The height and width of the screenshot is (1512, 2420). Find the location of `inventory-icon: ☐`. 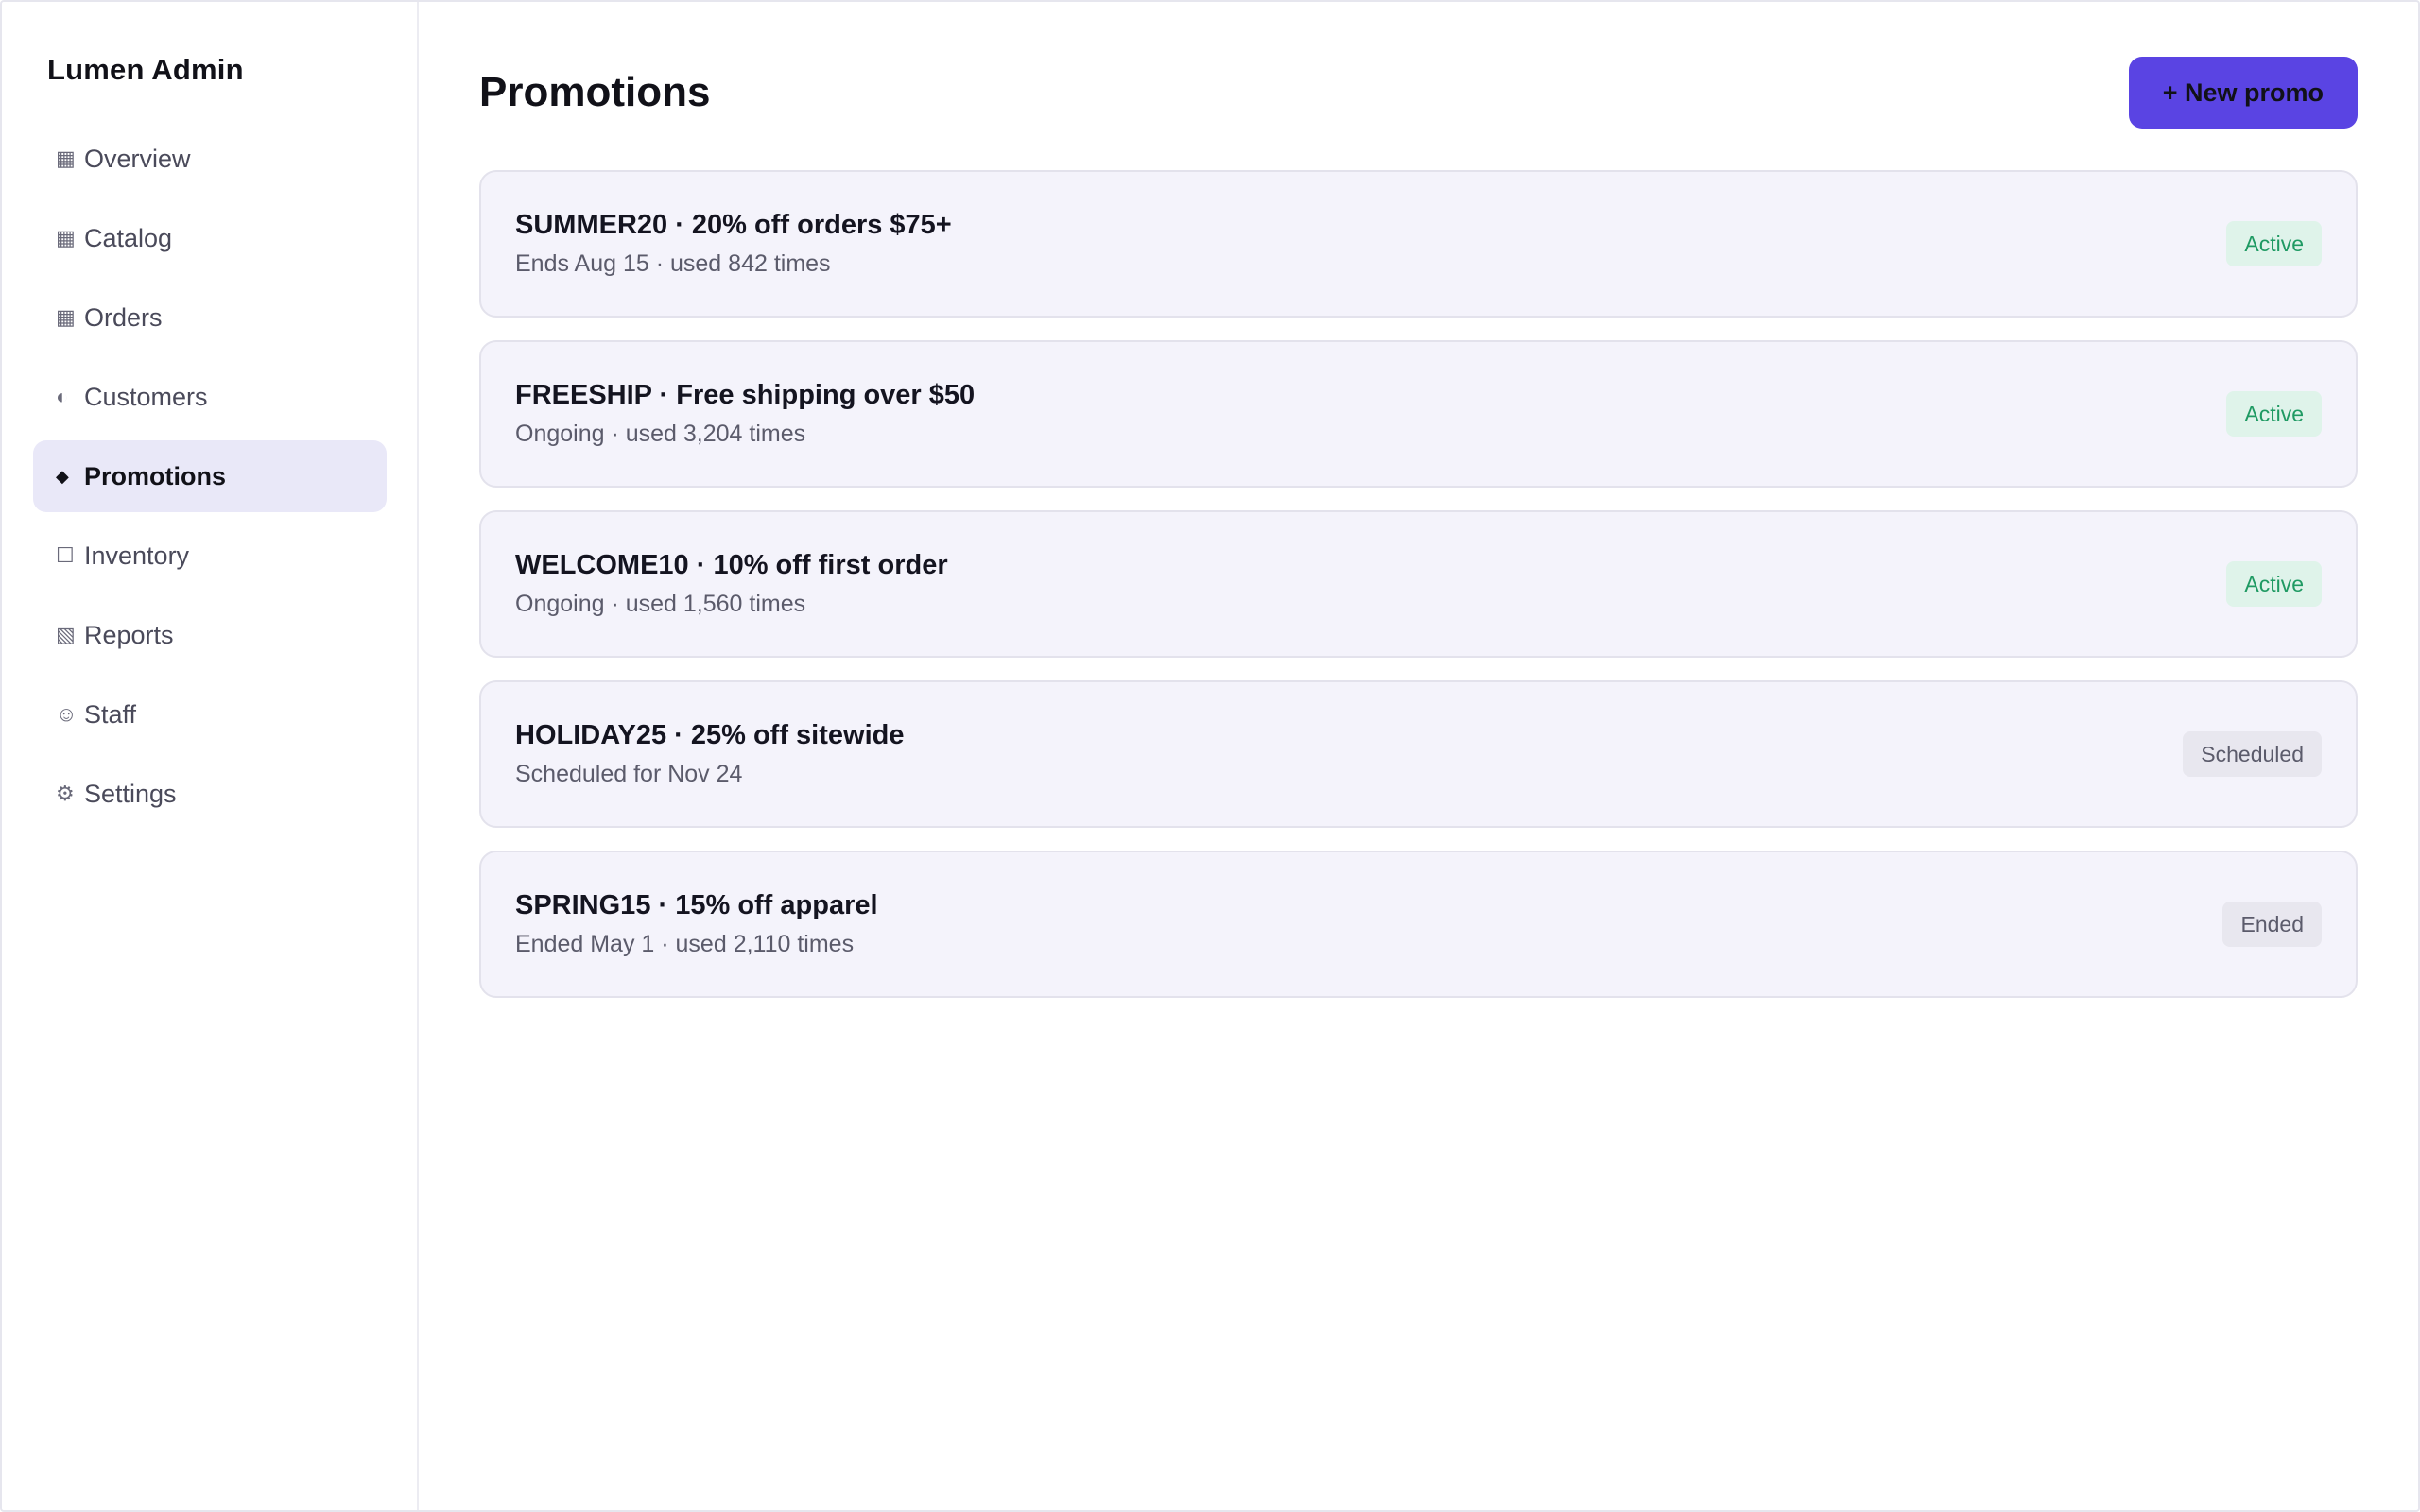

inventory-icon: ☐ is located at coordinates (65, 555).